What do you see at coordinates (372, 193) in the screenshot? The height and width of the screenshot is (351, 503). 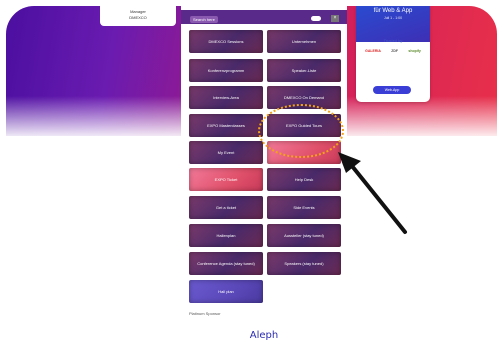 I see `pointer-arrow-icon` at bounding box center [372, 193].